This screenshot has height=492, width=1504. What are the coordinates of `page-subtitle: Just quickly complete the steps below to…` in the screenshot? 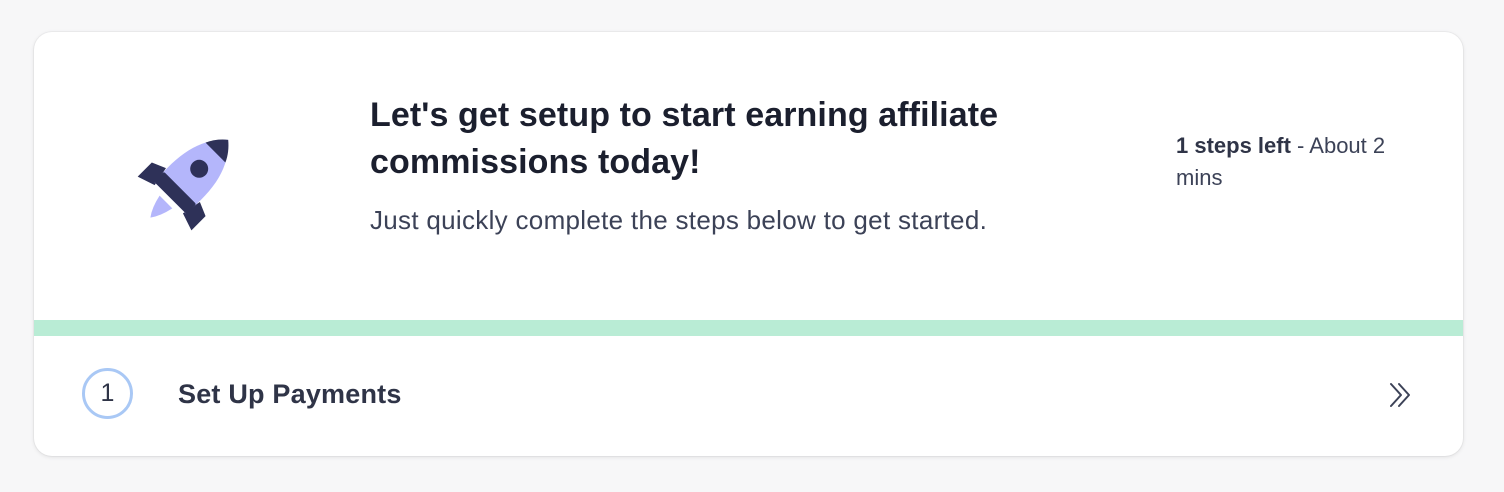 It's located at (679, 220).